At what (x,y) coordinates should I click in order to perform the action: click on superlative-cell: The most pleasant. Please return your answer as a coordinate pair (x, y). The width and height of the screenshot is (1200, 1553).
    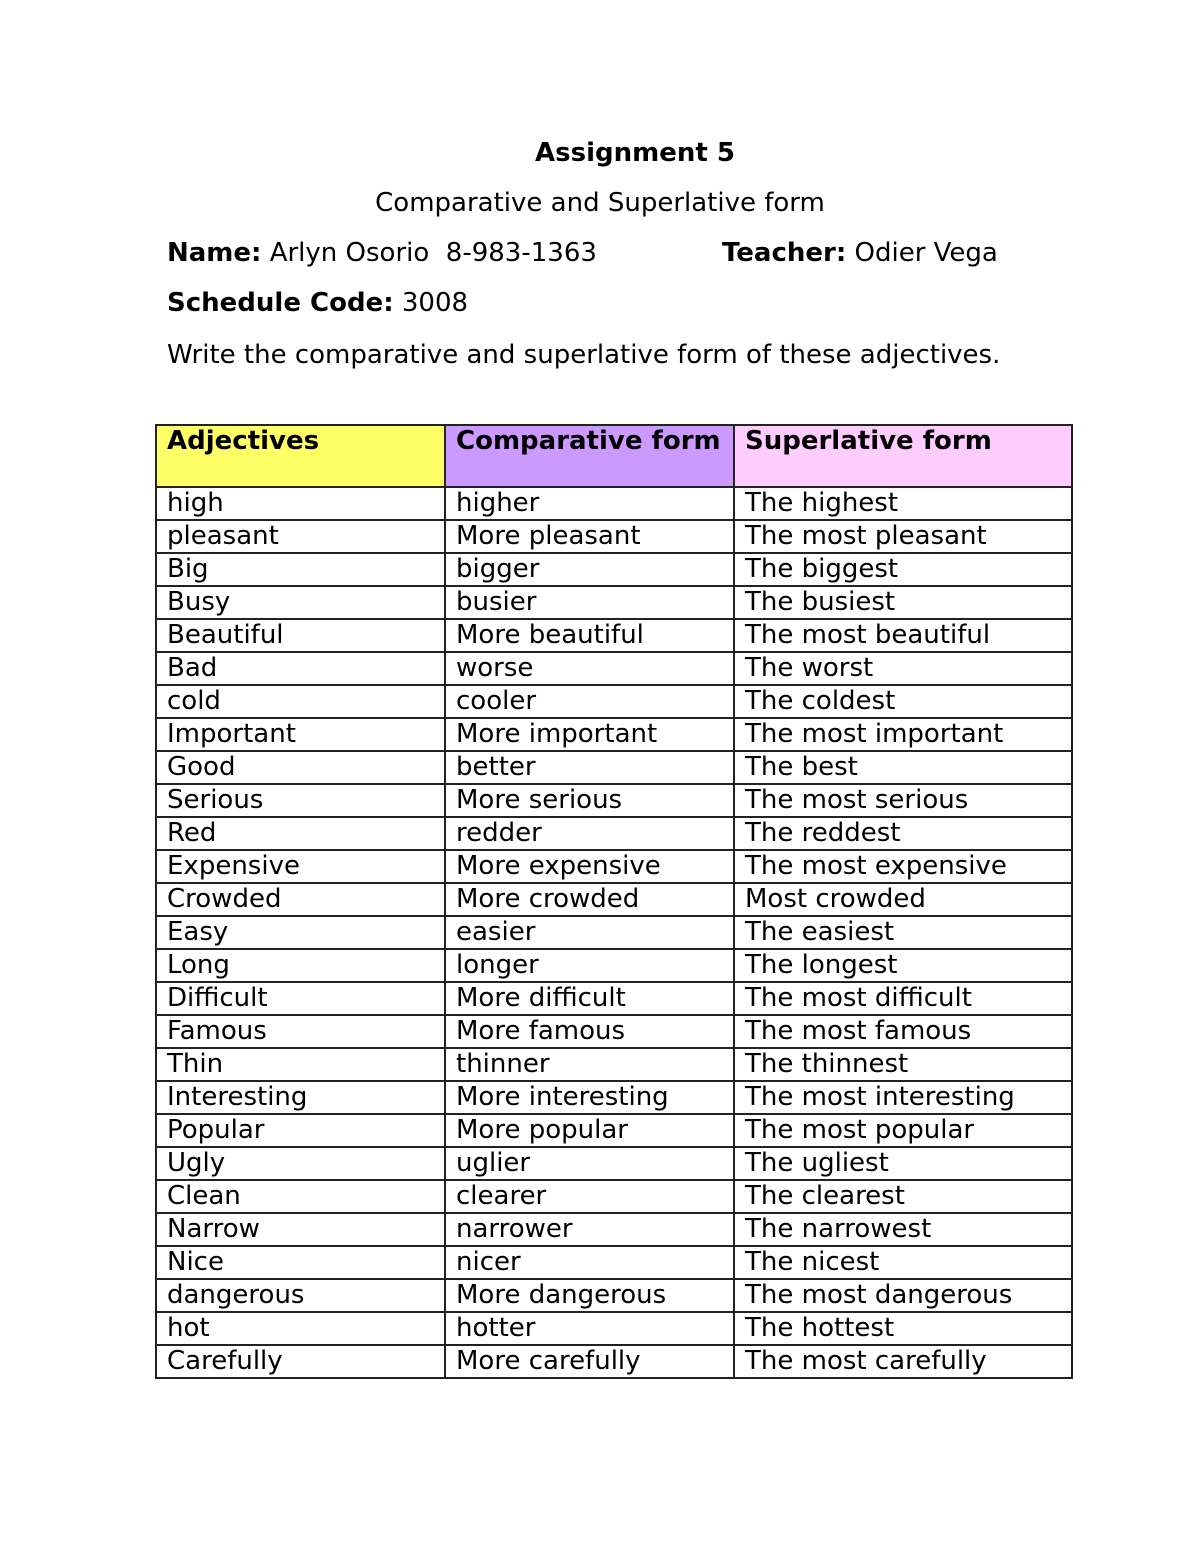
    Looking at the image, I should click on (903, 536).